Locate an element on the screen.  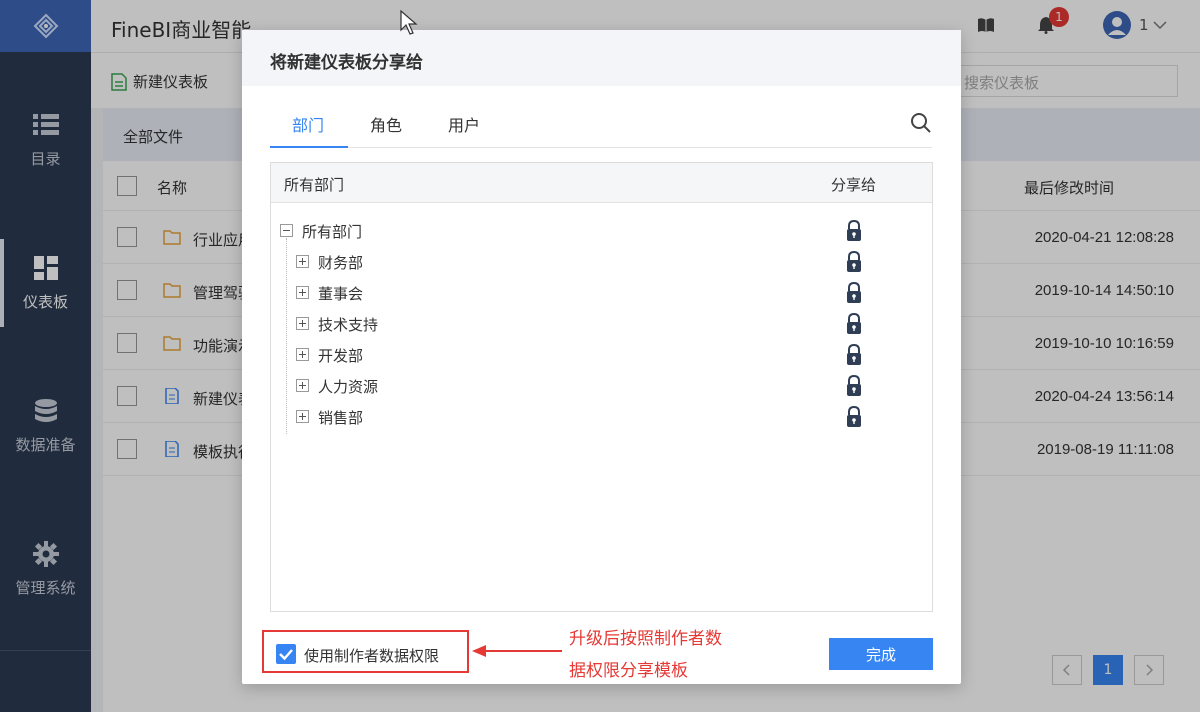
annotation-text-line2: 据权限分享模板 is located at coordinates (628, 671).